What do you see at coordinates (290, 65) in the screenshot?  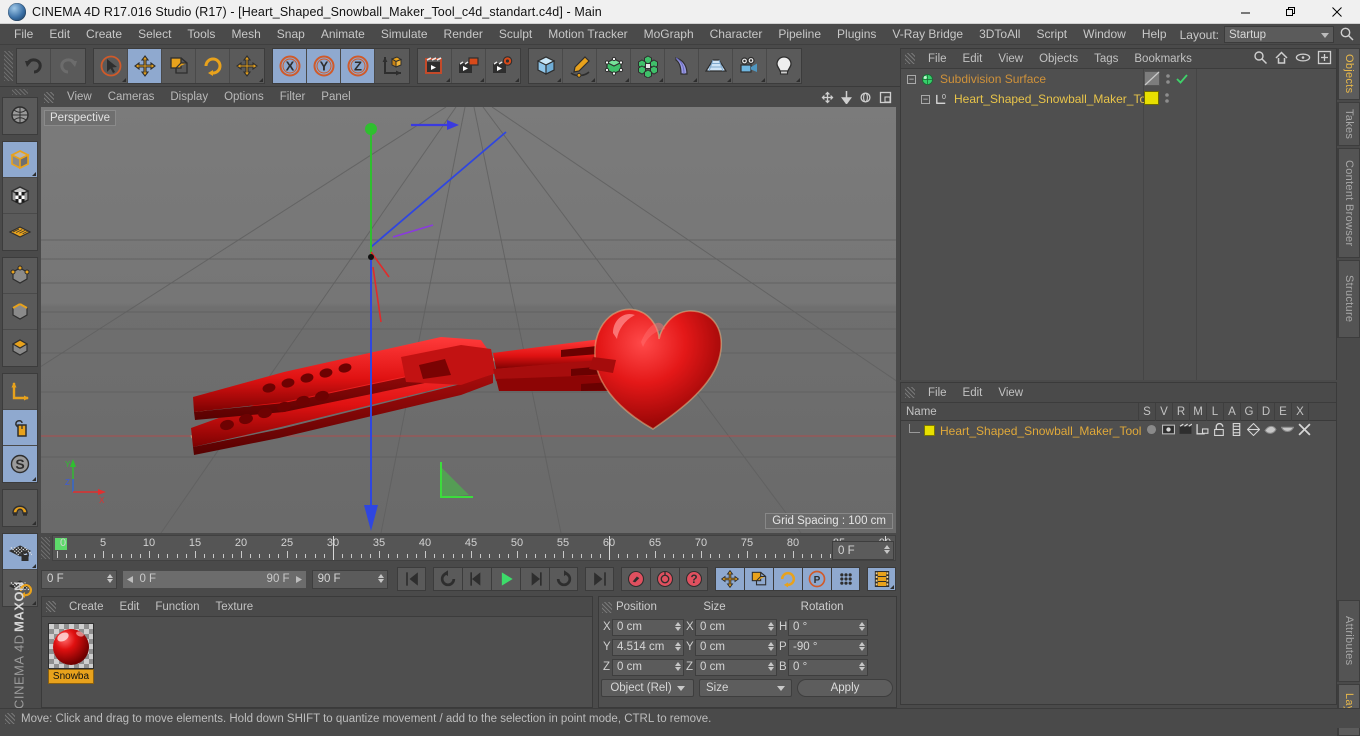 I see `lock-x-button: X` at bounding box center [290, 65].